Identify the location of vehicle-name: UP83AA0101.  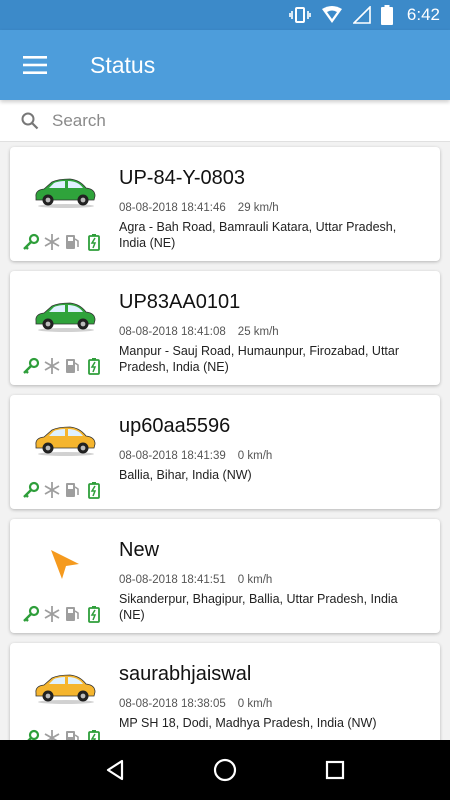
(180, 302).